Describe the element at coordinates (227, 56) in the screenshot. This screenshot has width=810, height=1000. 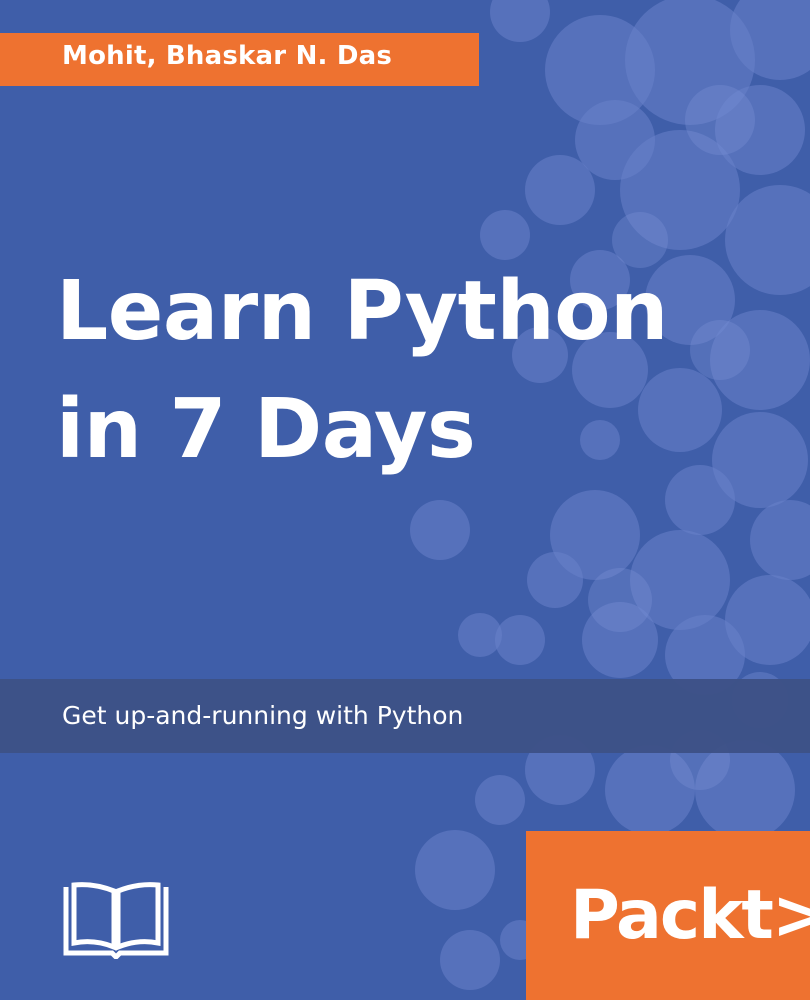
I see `author-name: Mohit, Bhaskar N. Das` at that location.